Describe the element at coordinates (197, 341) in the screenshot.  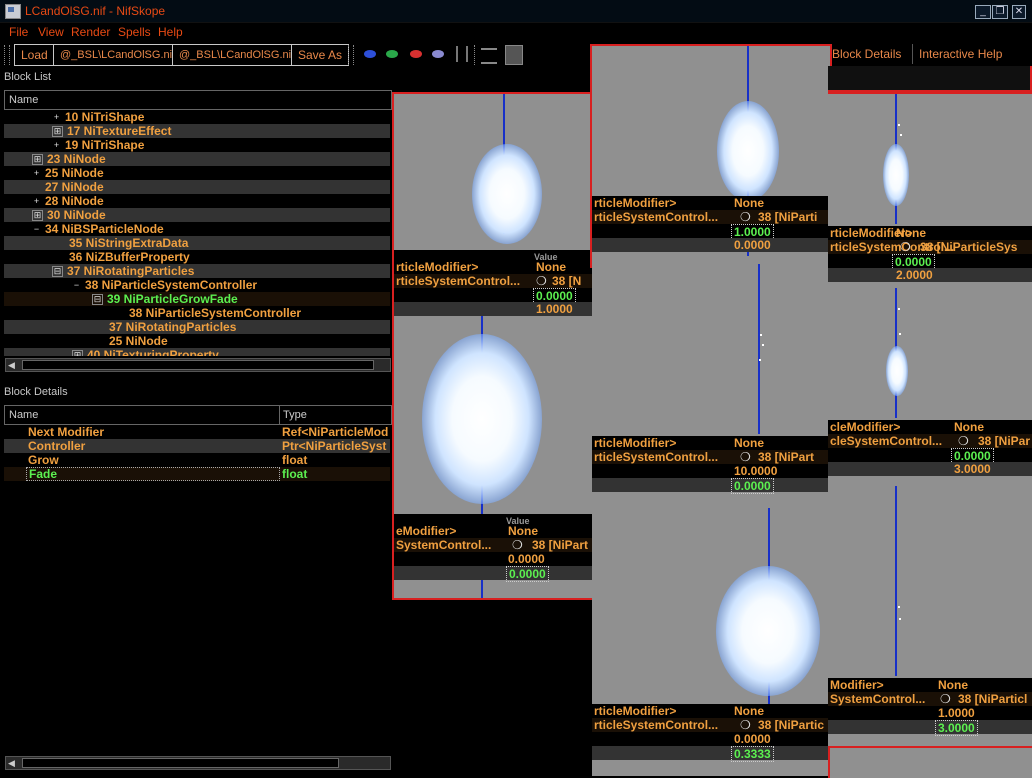
I see `tree-row: 25 NiNode` at that location.